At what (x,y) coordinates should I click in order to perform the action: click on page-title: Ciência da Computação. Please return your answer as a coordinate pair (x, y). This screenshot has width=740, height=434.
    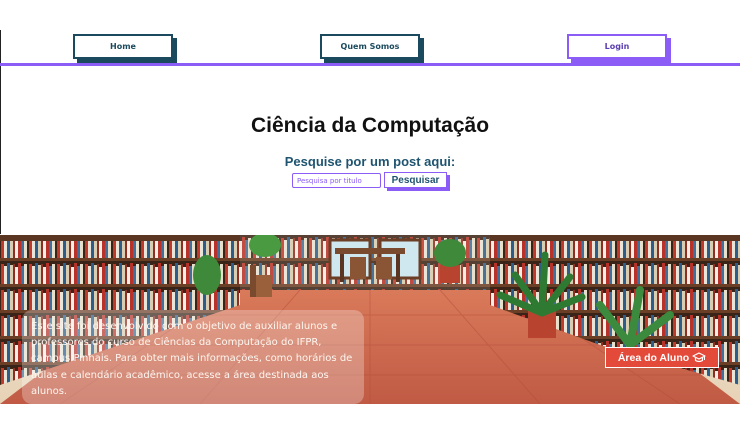
    Looking at the image, I should click on (370, 125).